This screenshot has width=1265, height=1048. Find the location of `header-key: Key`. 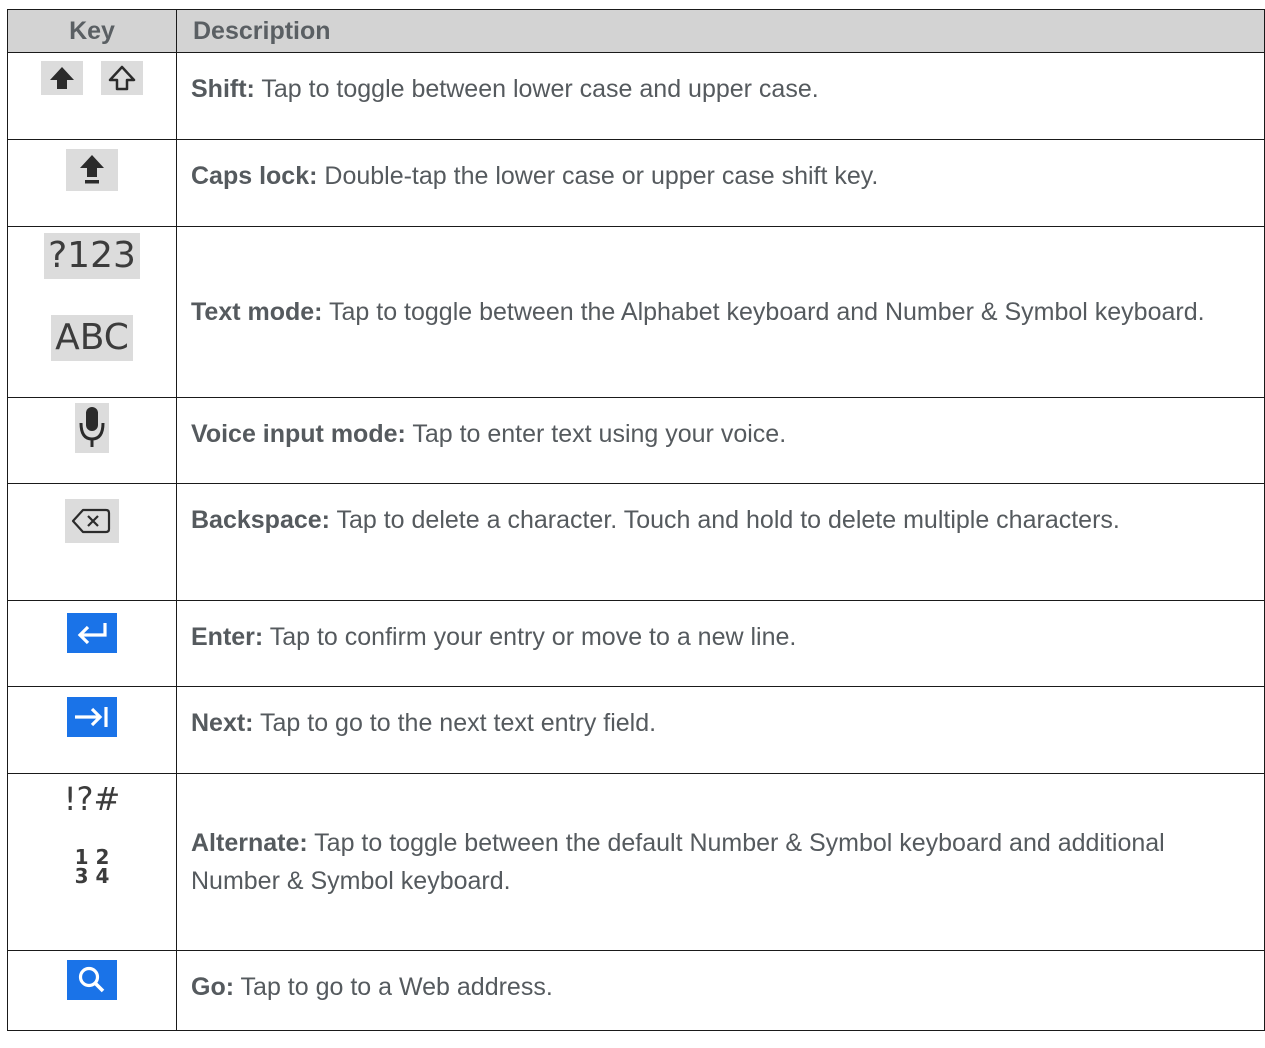

header-key: Key is located at coordinates (92, 31).